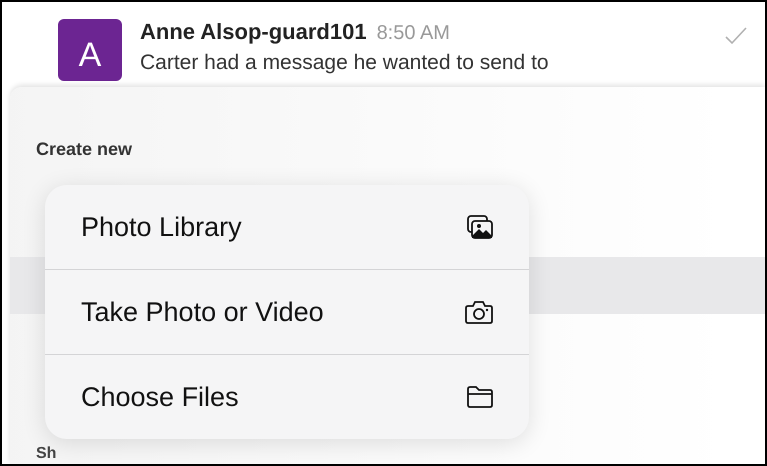  What do you see at coordinates (85, 149) in the screenshot?
I see `section-title: Create new` at bounding box center [85, 149].